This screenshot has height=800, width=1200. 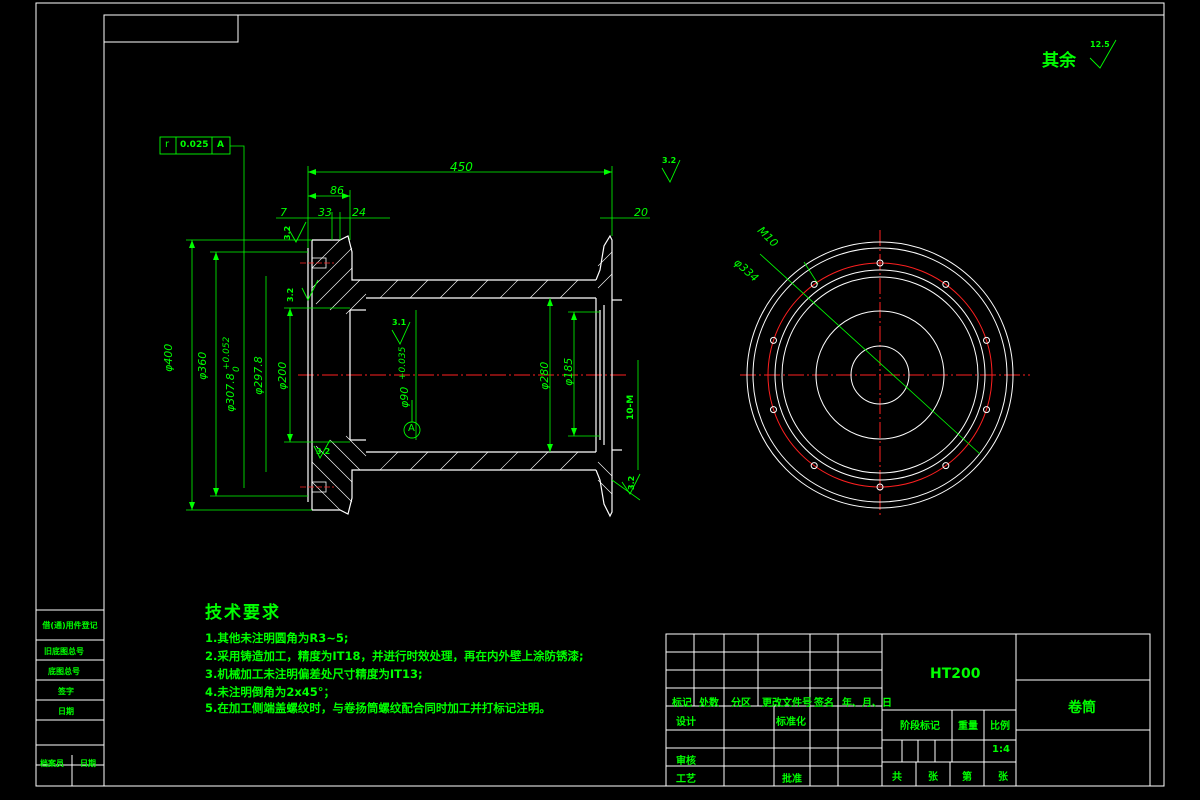 What do you see at coordinates (568, 371) in the screenshot?
I see `dim-dia185: φ185` at bounding box center [568, 371].